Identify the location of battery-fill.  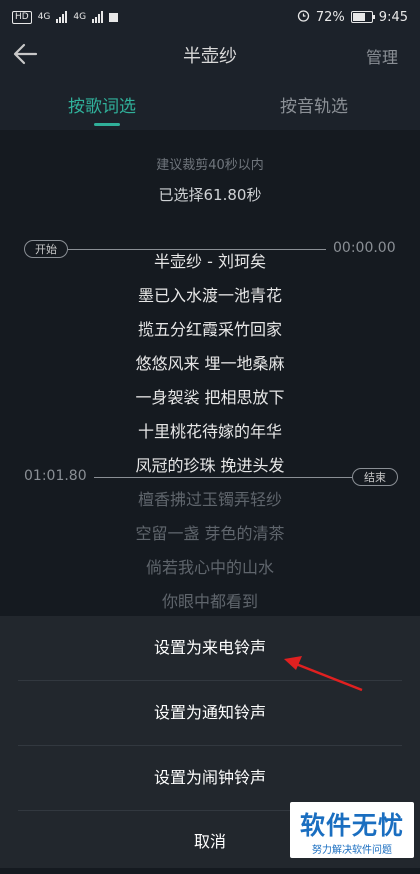
(359, 17).